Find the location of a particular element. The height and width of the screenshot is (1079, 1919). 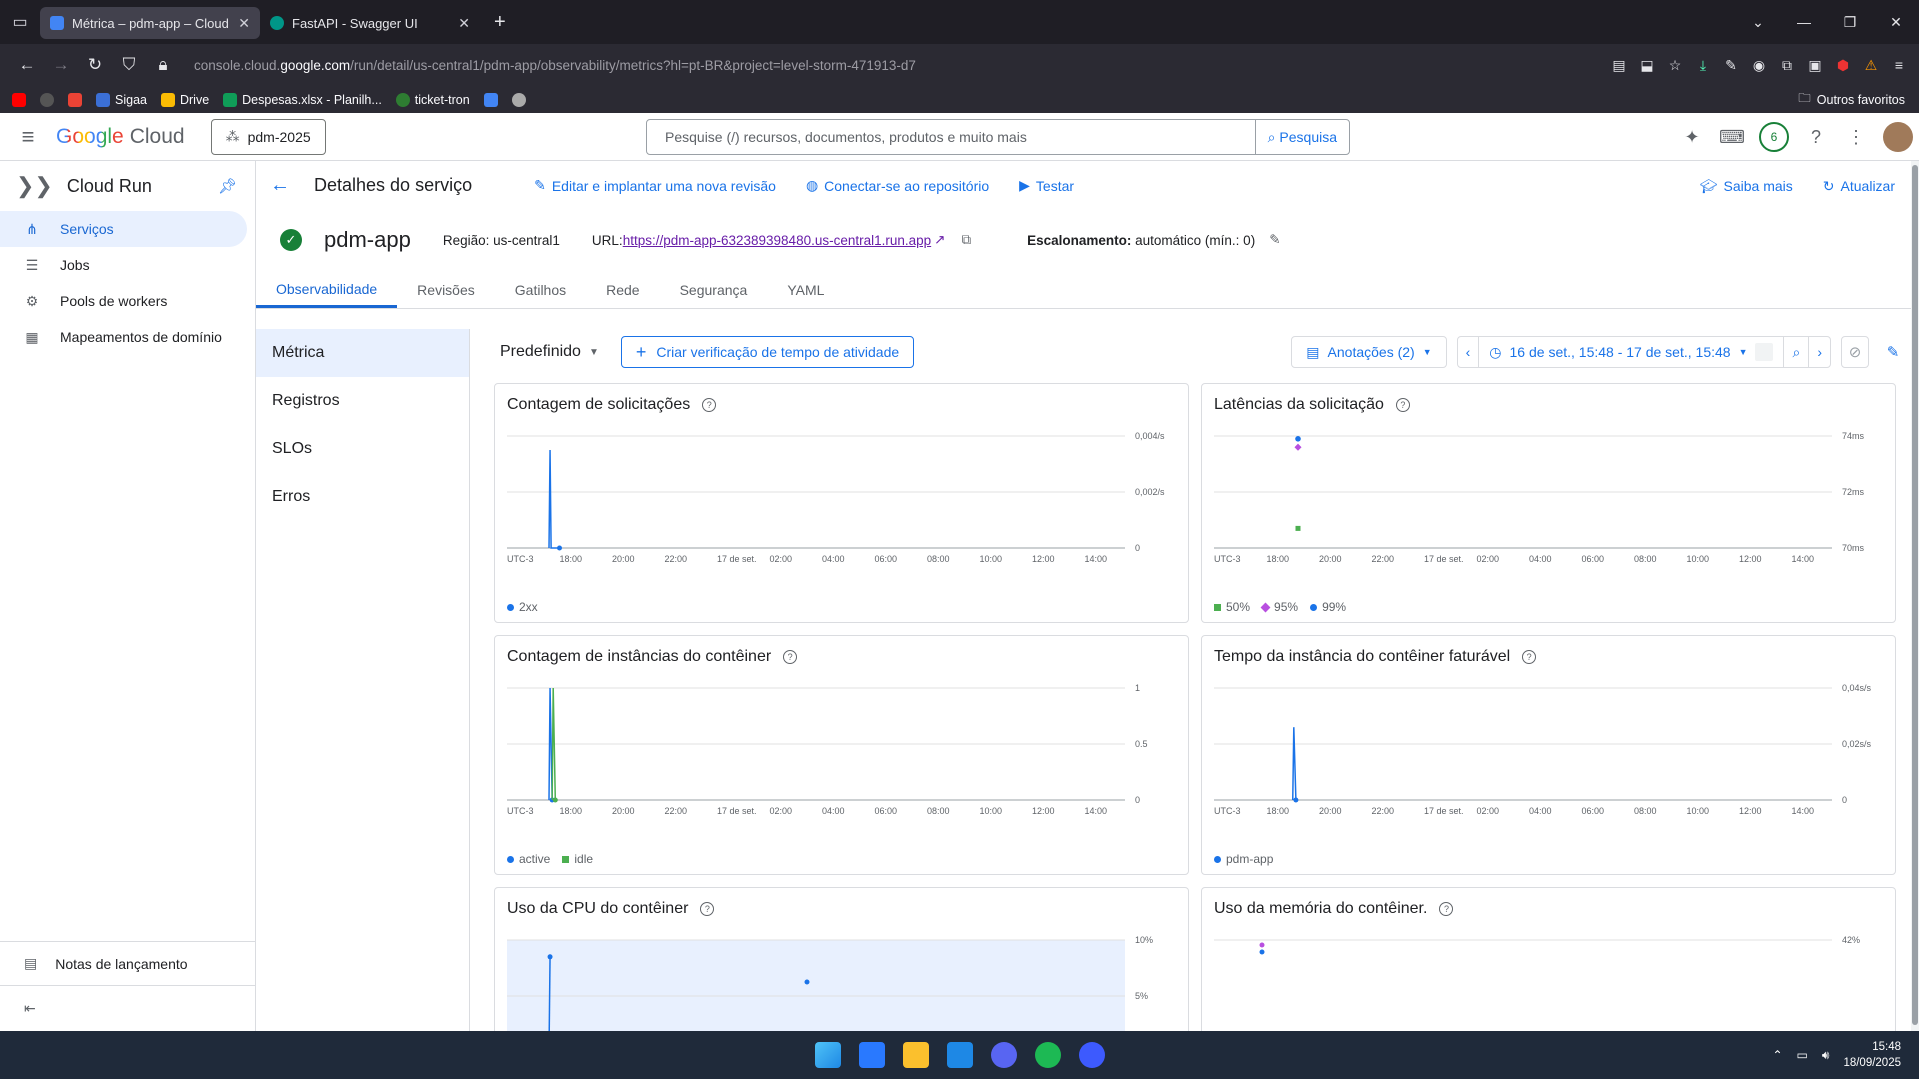

tab-triggers: Gatilhos is located at coordinates (540, 295).